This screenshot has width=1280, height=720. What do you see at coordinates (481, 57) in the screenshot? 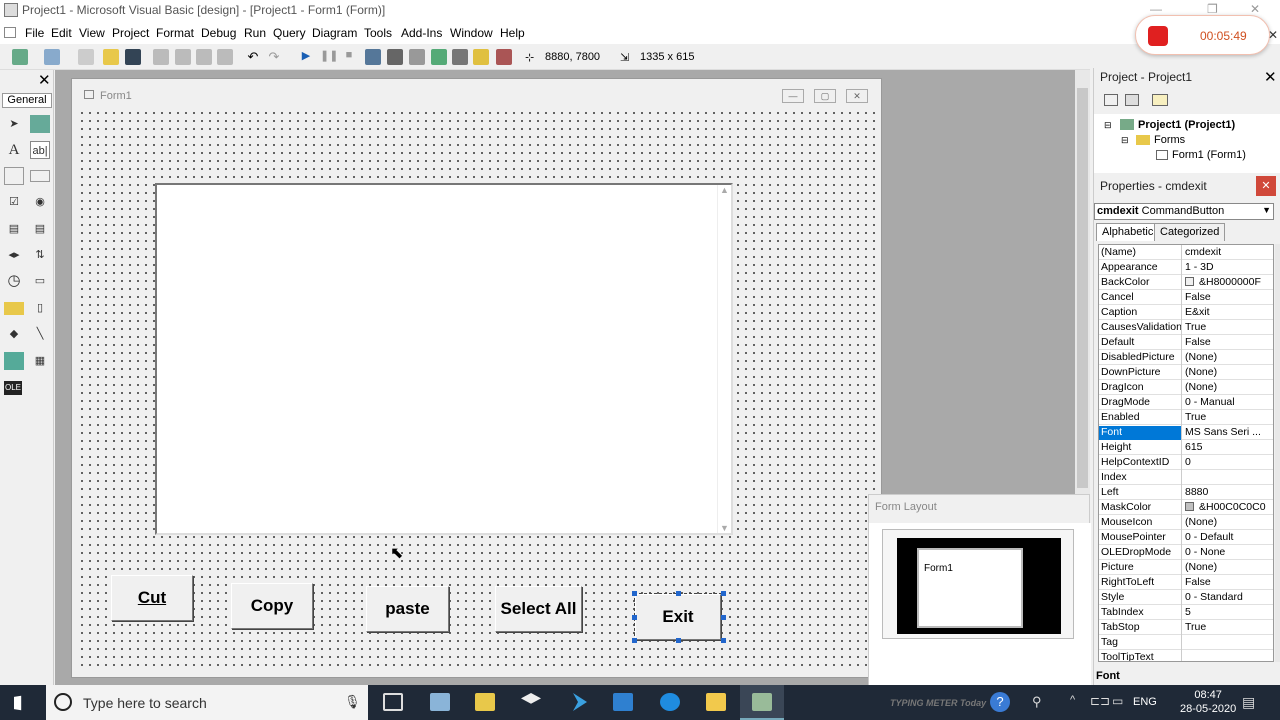
I see `data-view-icon` at bounding box center [481, 57].